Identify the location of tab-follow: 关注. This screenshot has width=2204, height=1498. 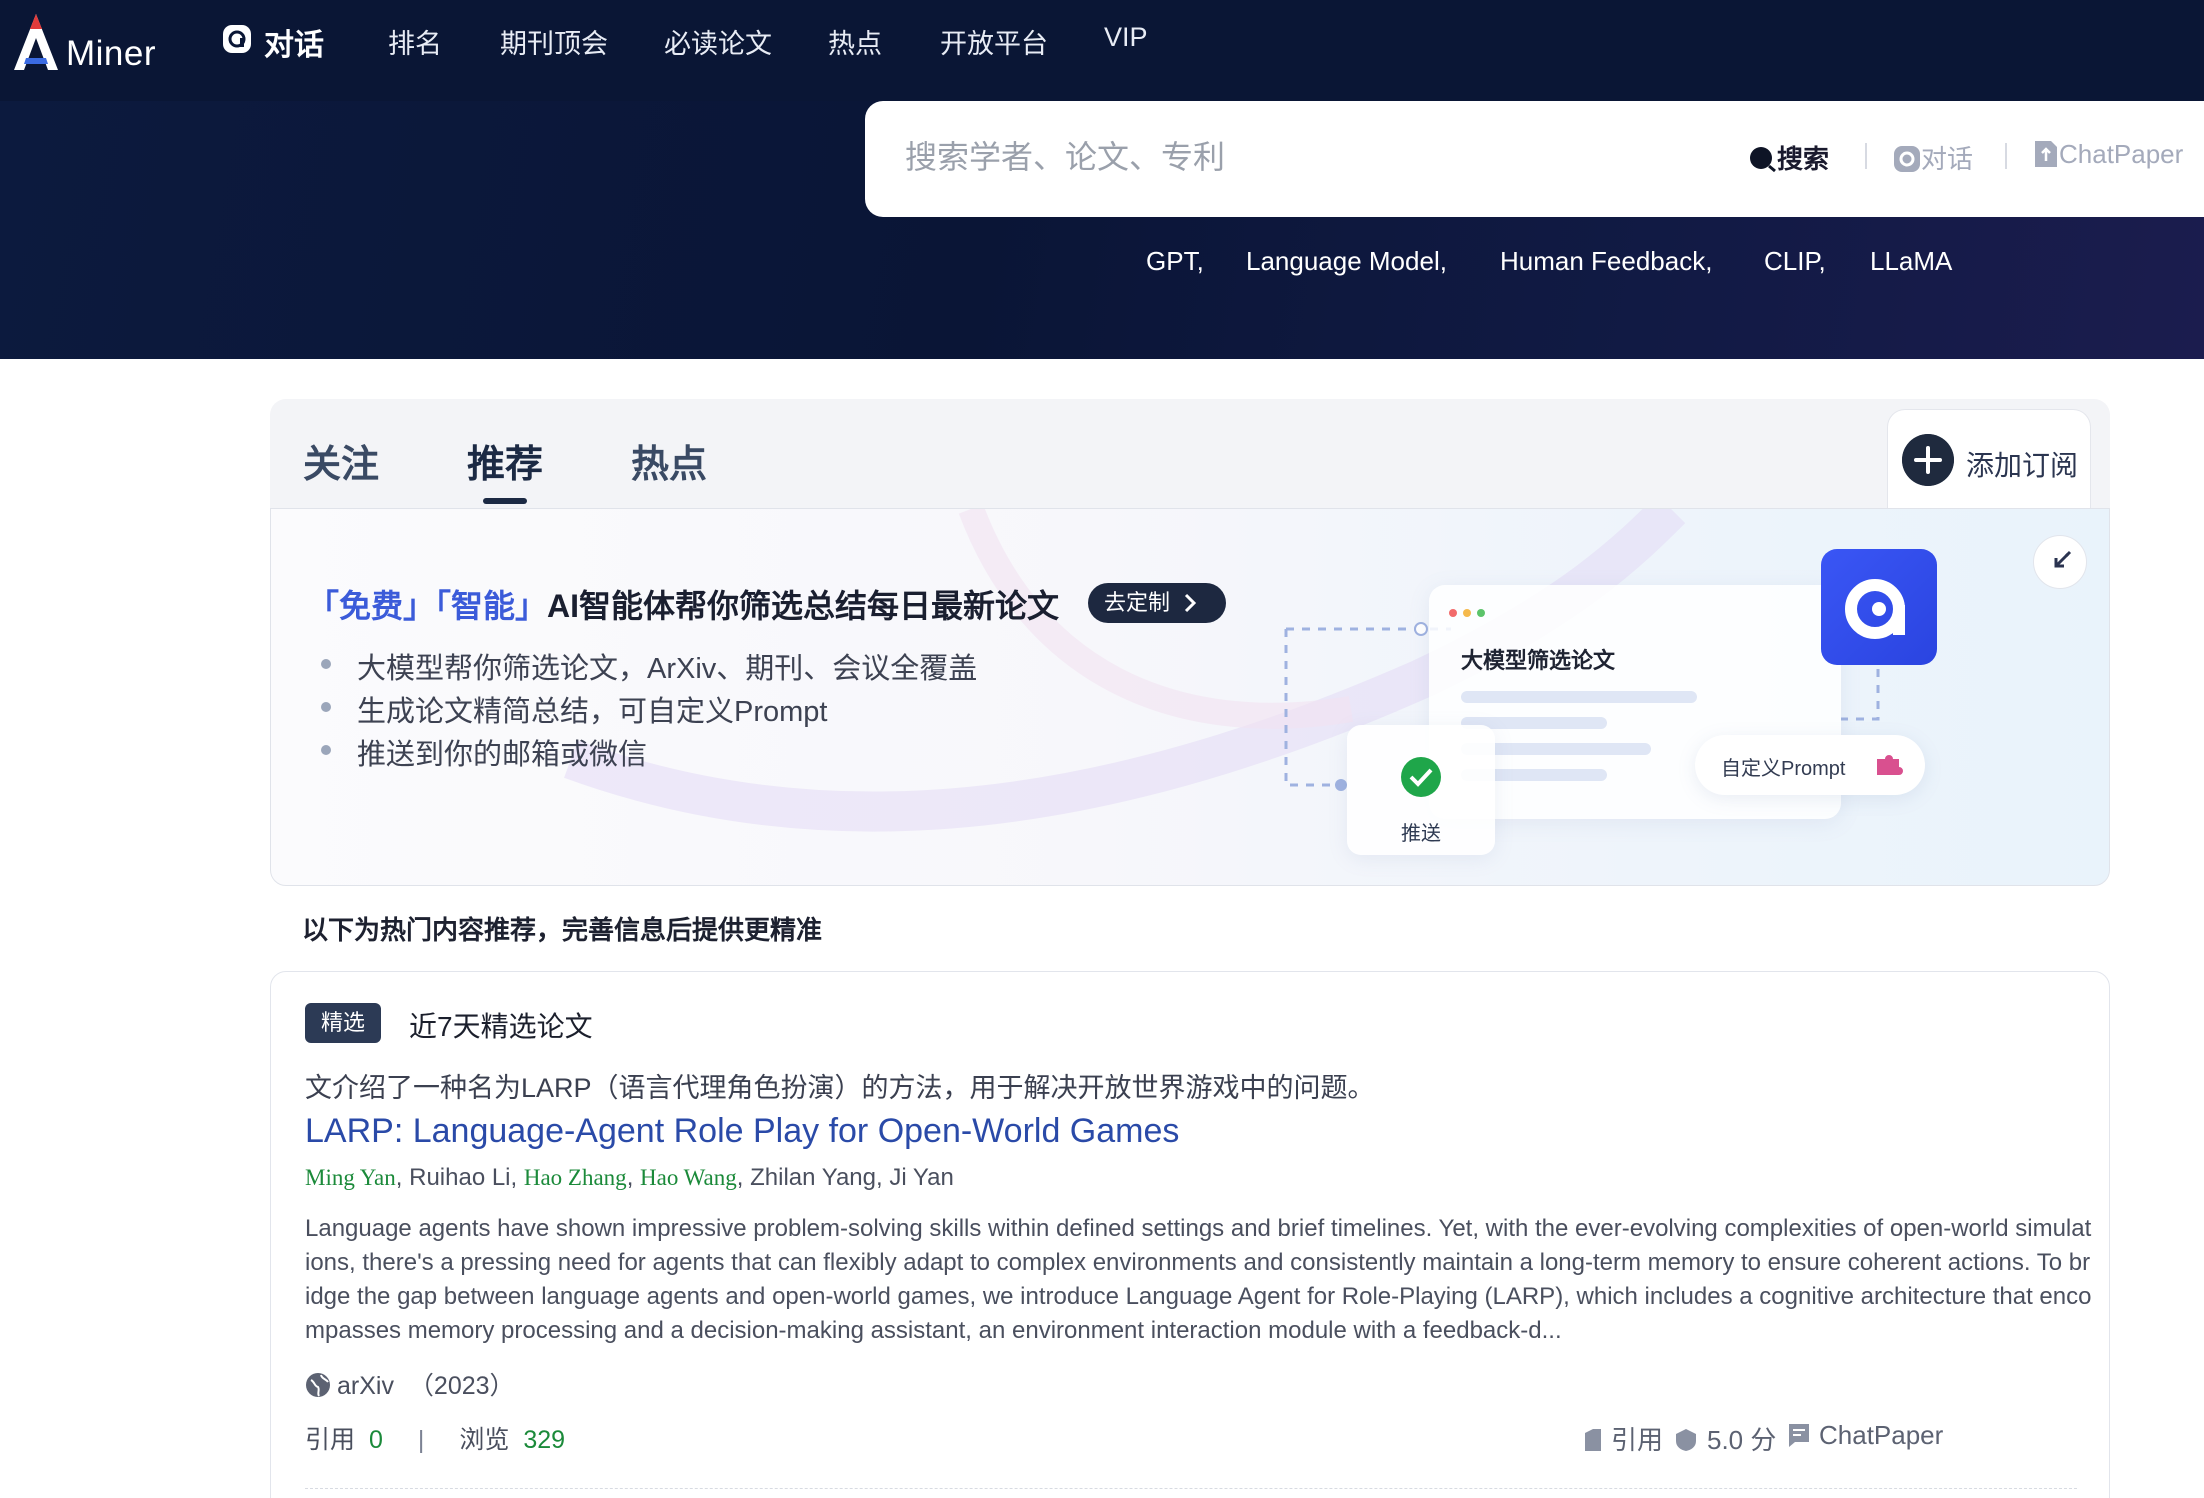
(341, 460).